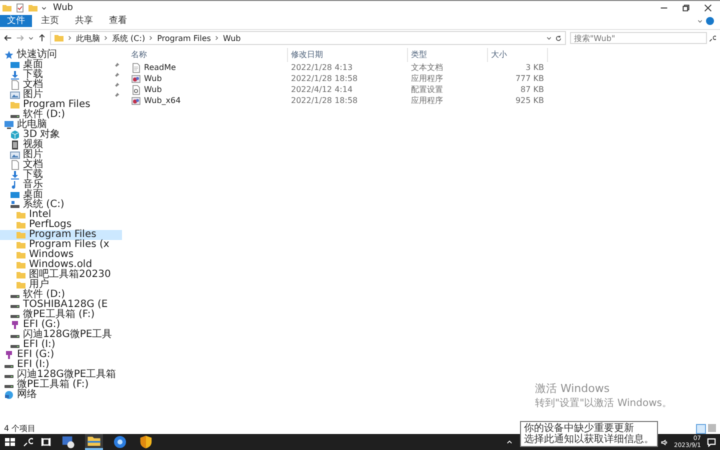 This screenshot has width=720, height=450. Describe the element at coordinates (42, 38) in the screenshot. I see `up-icon` at that location.